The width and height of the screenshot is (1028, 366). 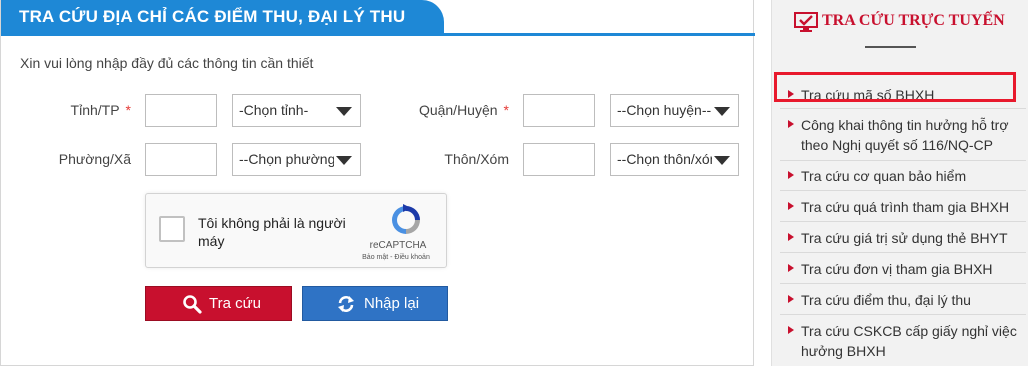 I want to click on ward-label: Phường/Xã, so click(x=76, y=159).